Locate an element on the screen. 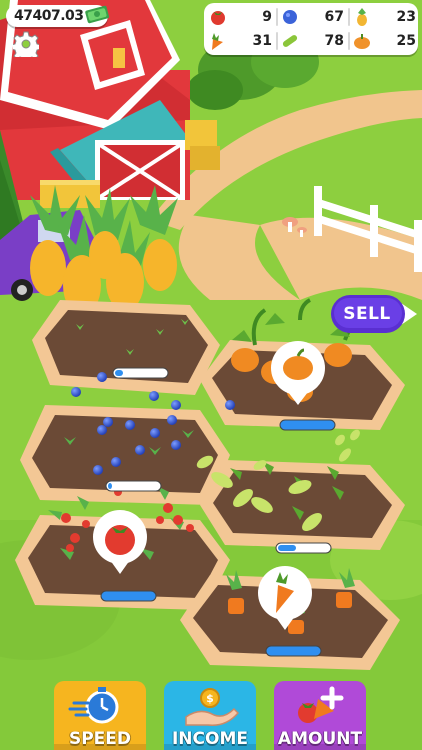  tomato-count: 9 is located at coordinates (267, 17).